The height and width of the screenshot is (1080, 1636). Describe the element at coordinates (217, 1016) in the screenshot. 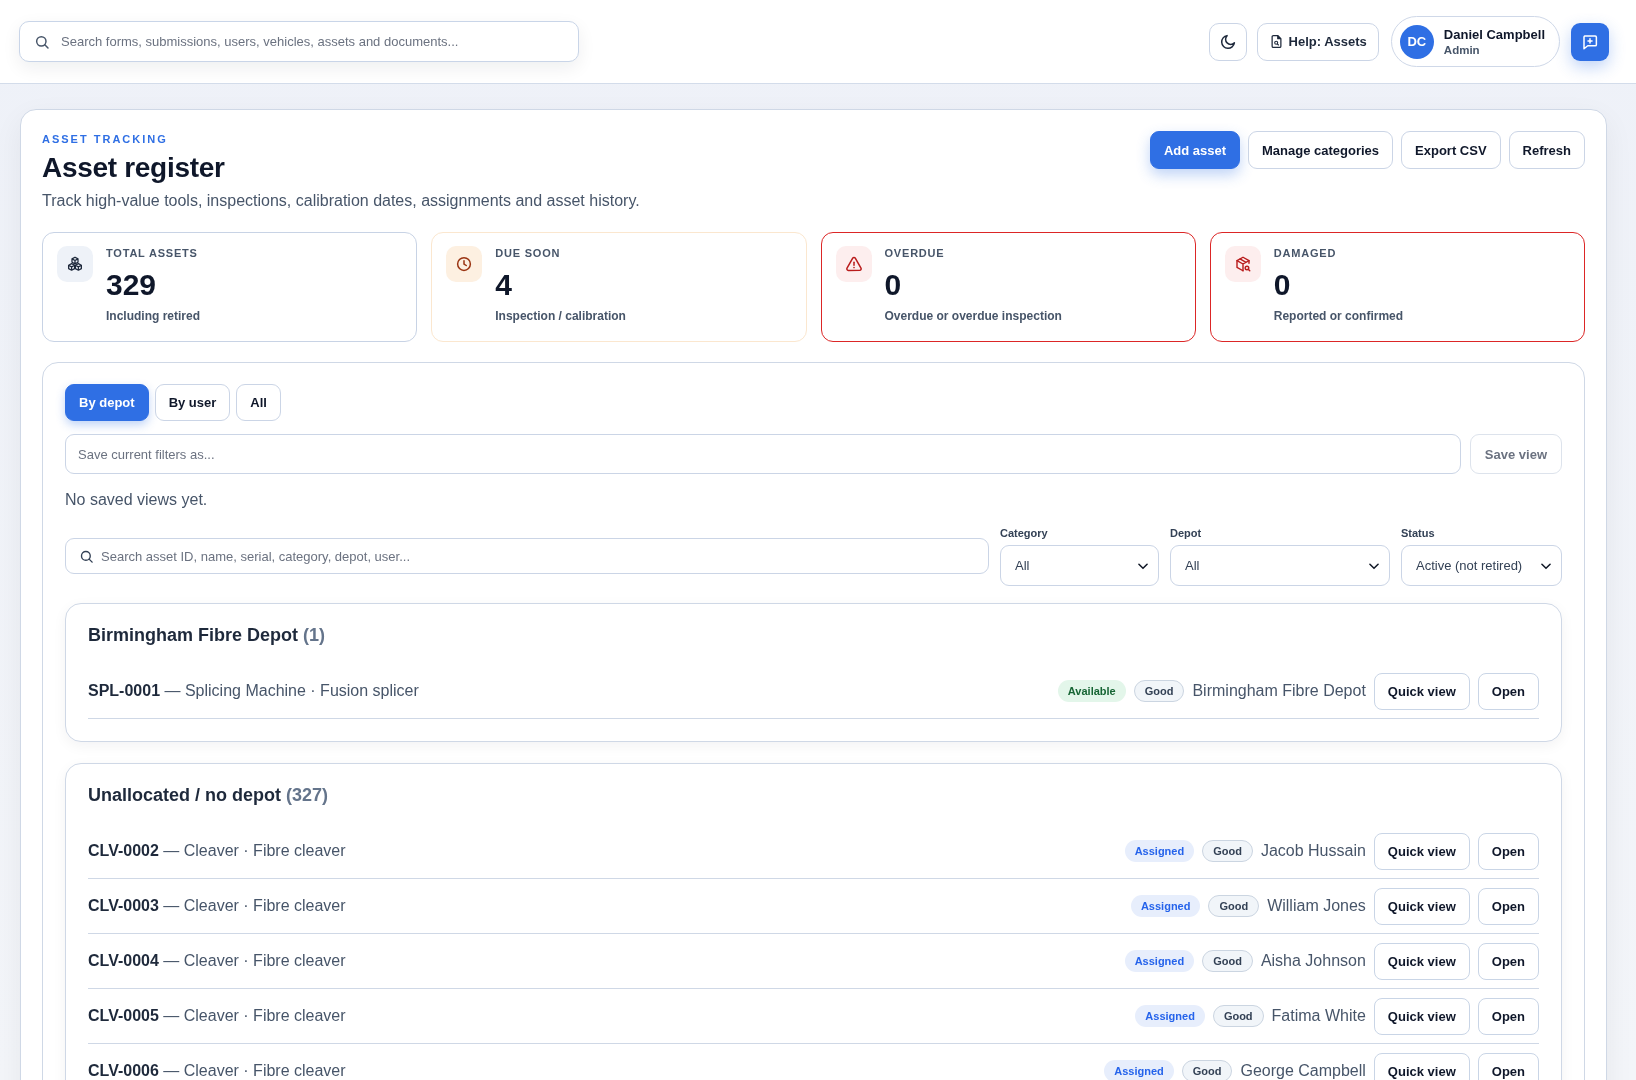

I see `asset-title: CLV-0005 — Cleaver · Fibre cleaver` at that location.